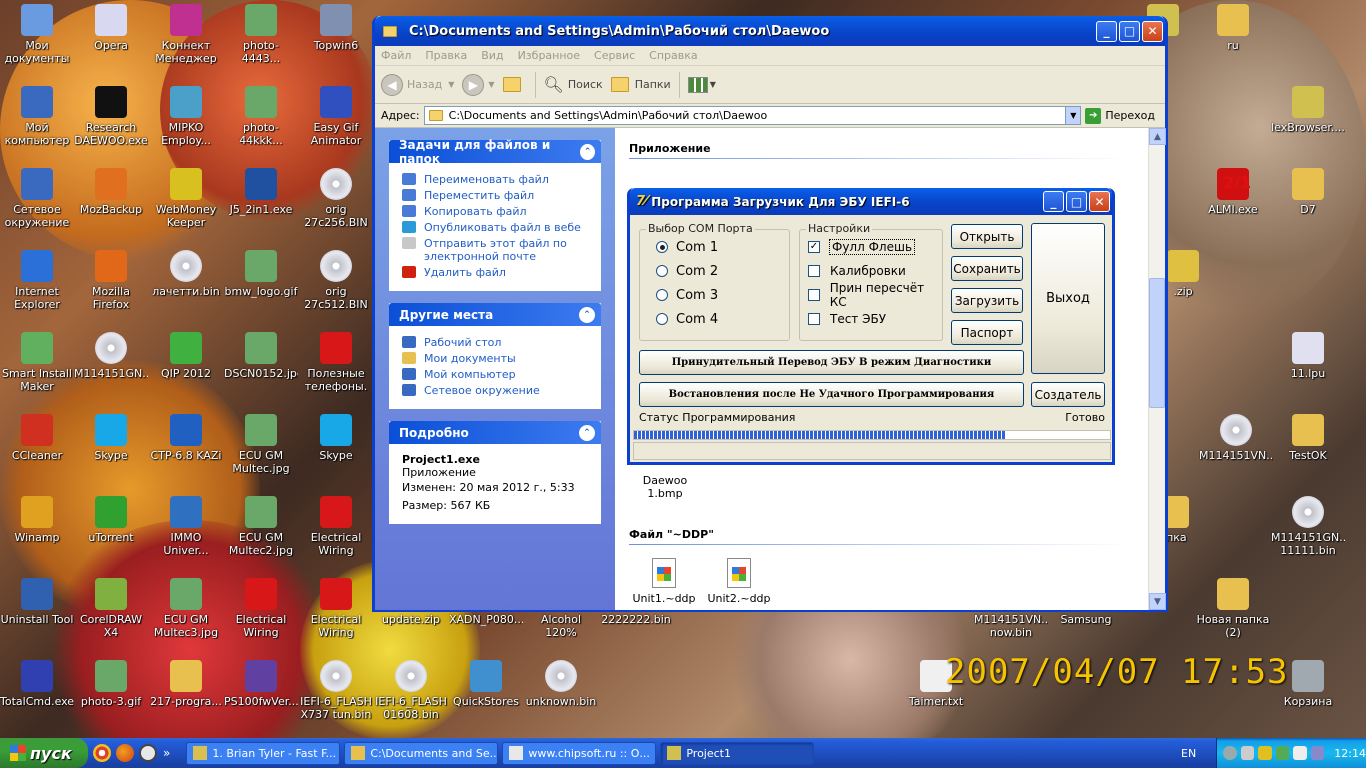 This screenshot has width=1366, height=768. I want to click on file-item: Unit1.~ddp, so click(664, 581).